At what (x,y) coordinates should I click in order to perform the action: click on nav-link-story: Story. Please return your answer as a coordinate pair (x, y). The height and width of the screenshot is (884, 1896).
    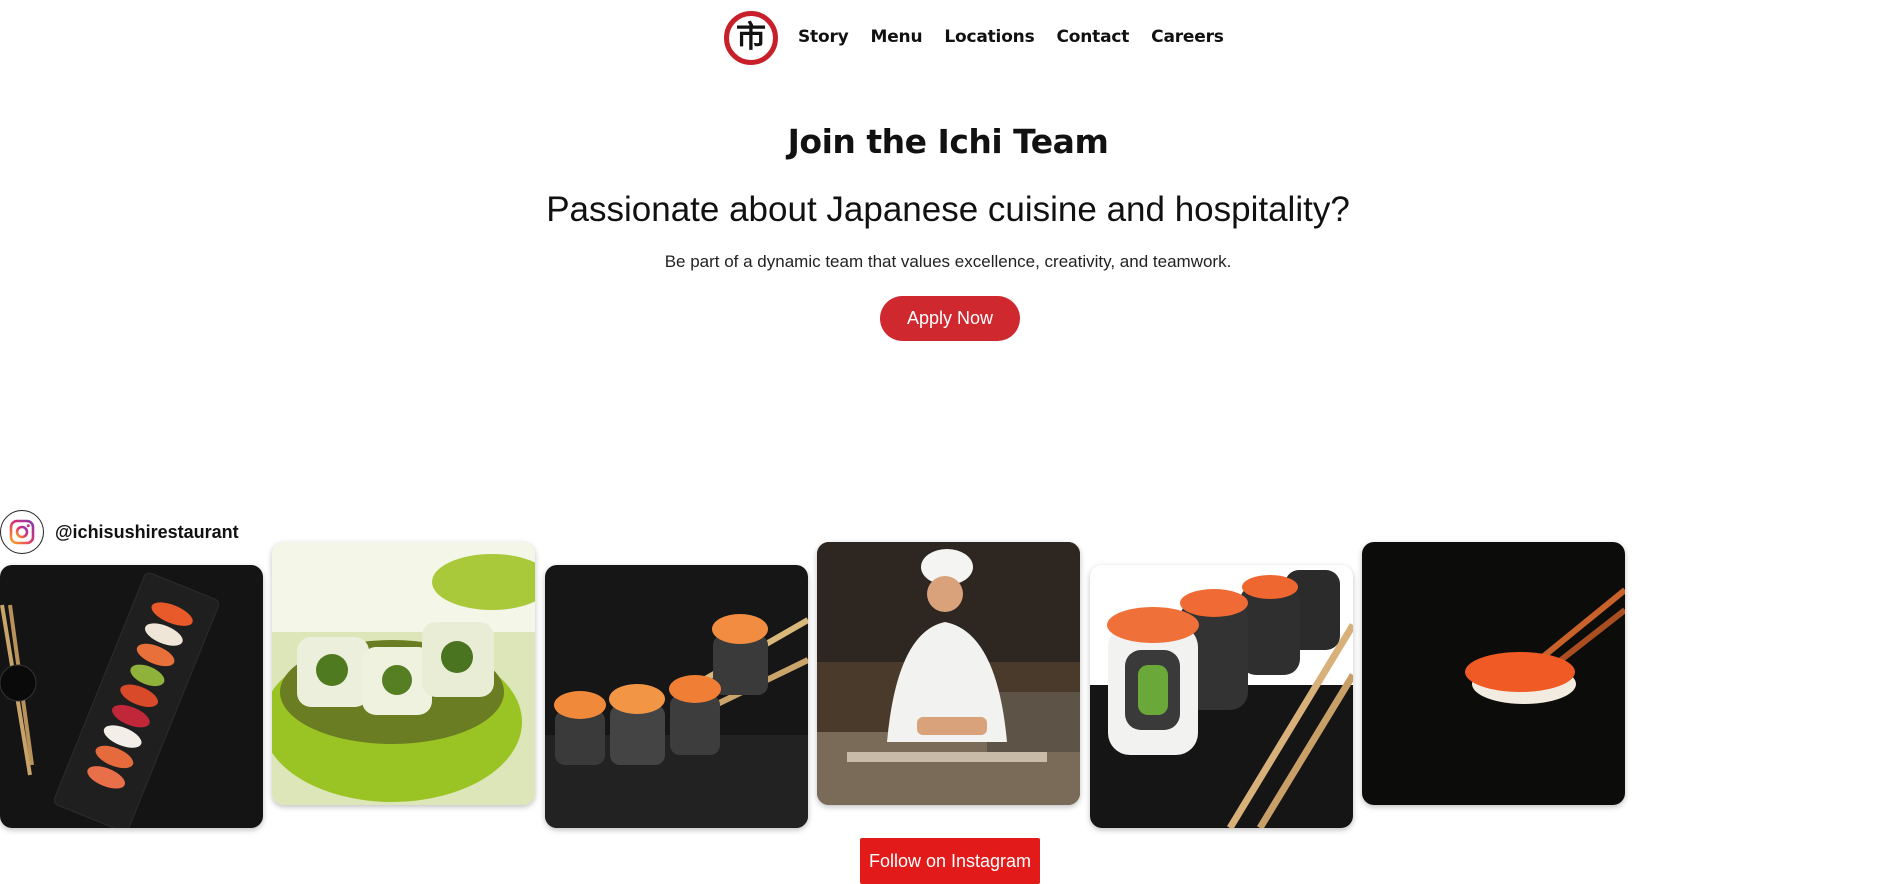
    Looking at the image, I should click on (823, 37).